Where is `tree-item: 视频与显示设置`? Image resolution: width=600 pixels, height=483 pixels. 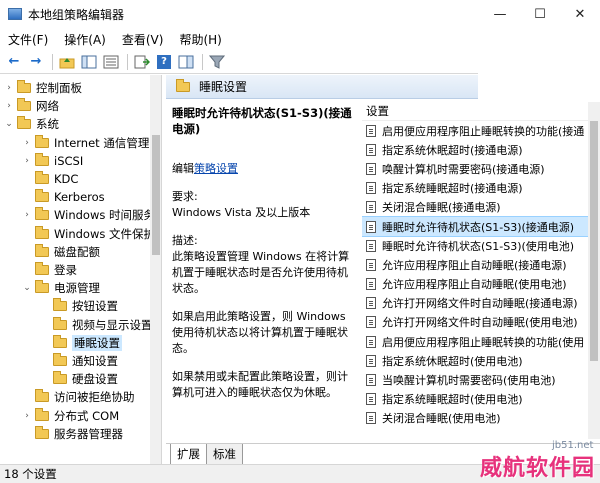
tree-item: 视频与显示设置 is located at coordinates (96, 325).